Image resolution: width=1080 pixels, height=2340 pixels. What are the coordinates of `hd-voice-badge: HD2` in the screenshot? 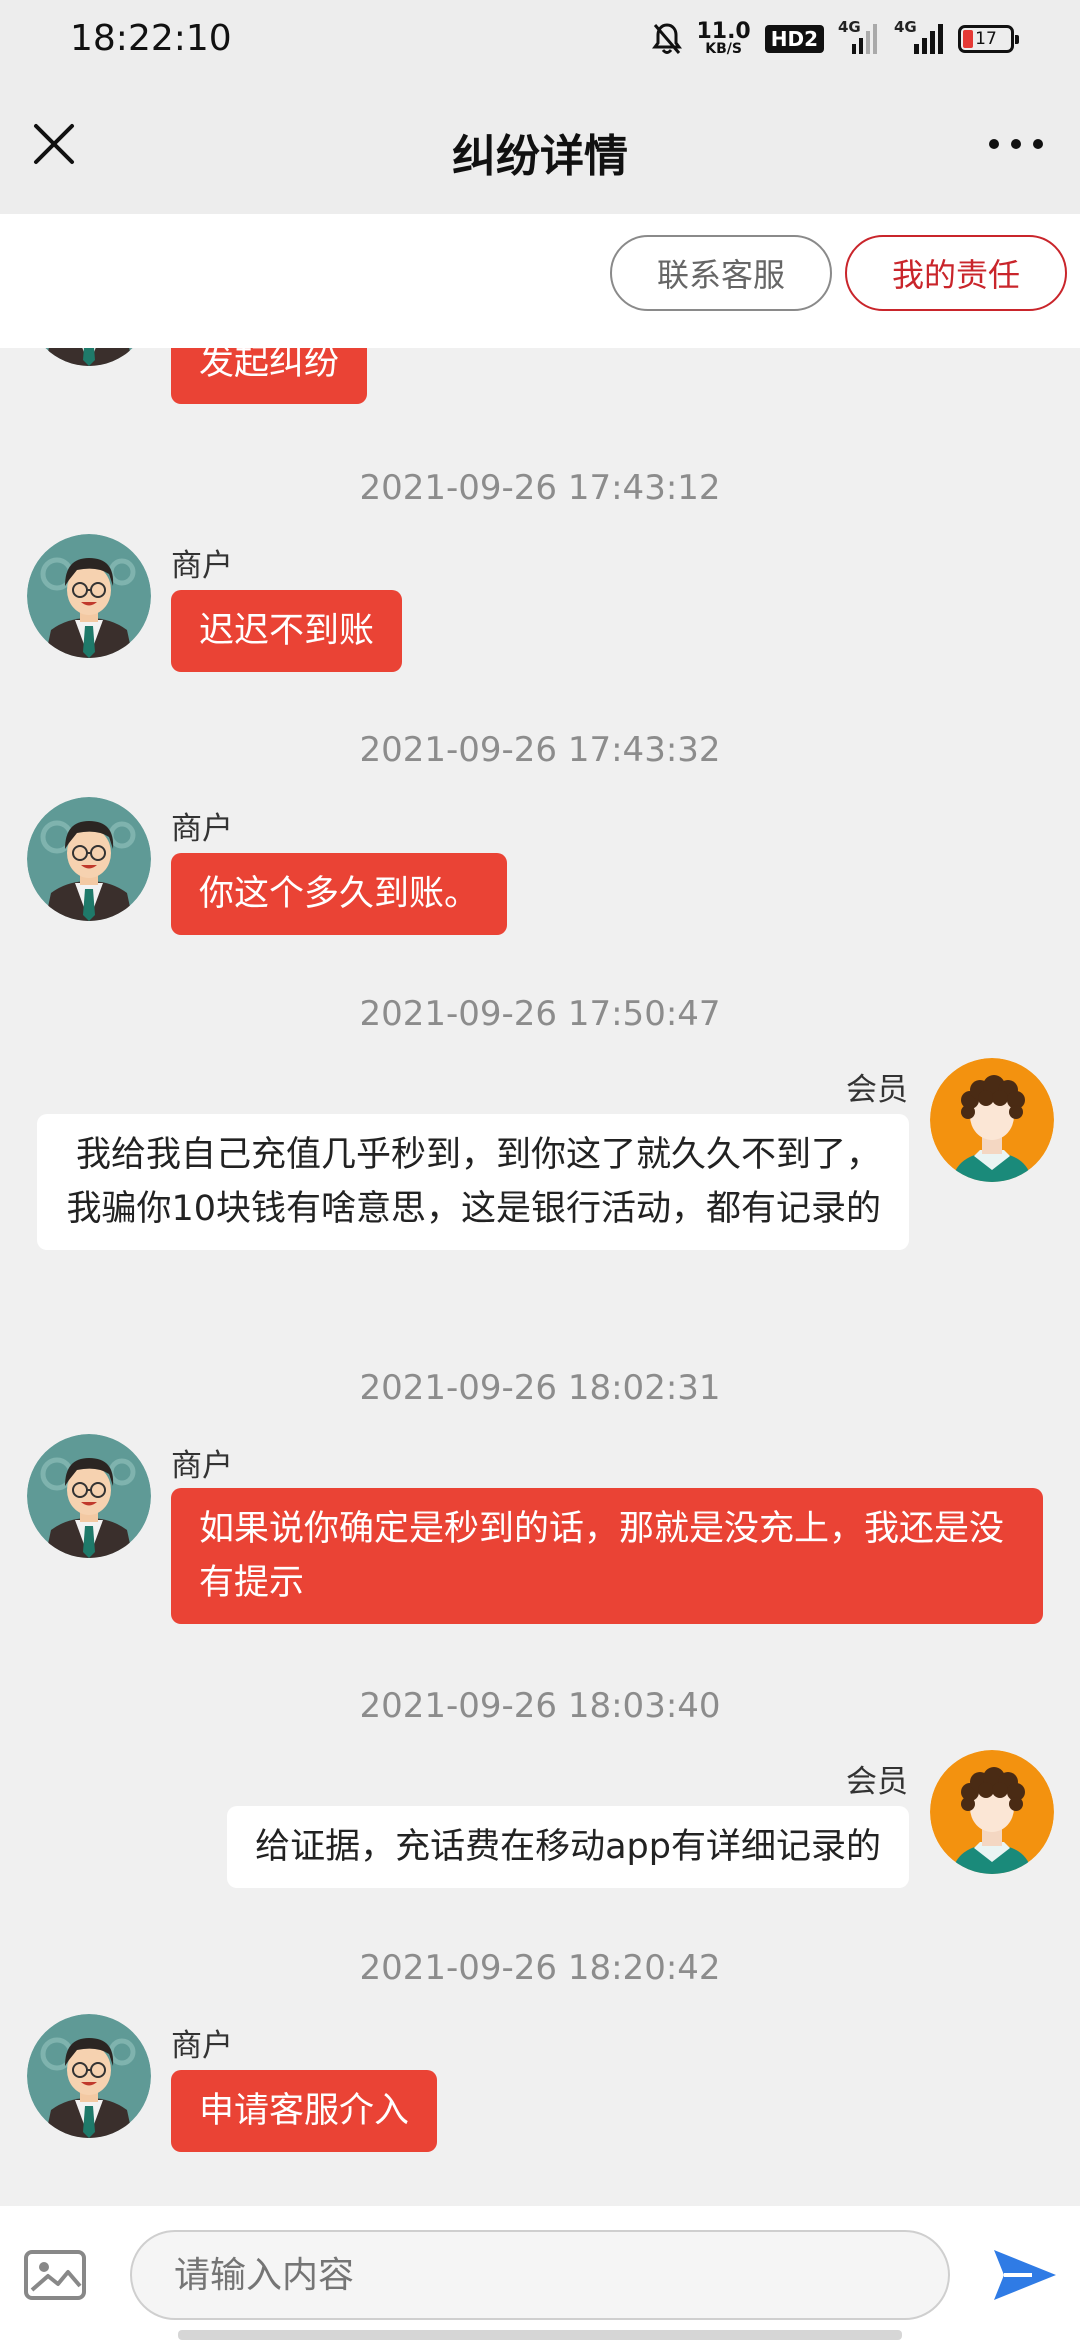 It's located at (794, 39).